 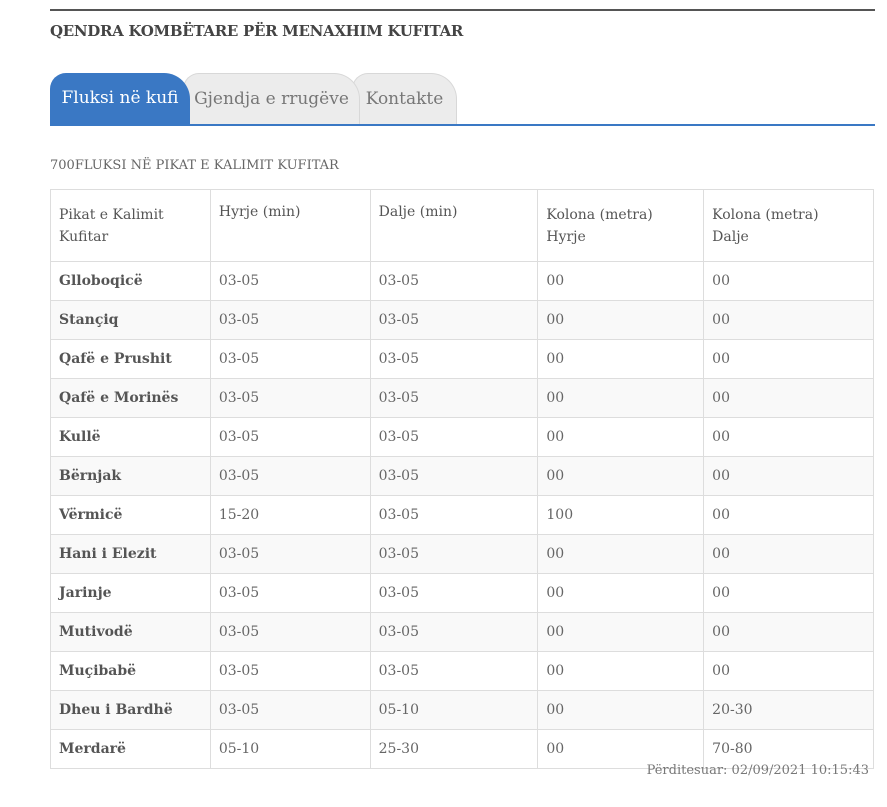 I want to click on site-title: QENDRA KOMBËTARE PËR MENAXHIM KUFITAR, so click(x=257, y=31).